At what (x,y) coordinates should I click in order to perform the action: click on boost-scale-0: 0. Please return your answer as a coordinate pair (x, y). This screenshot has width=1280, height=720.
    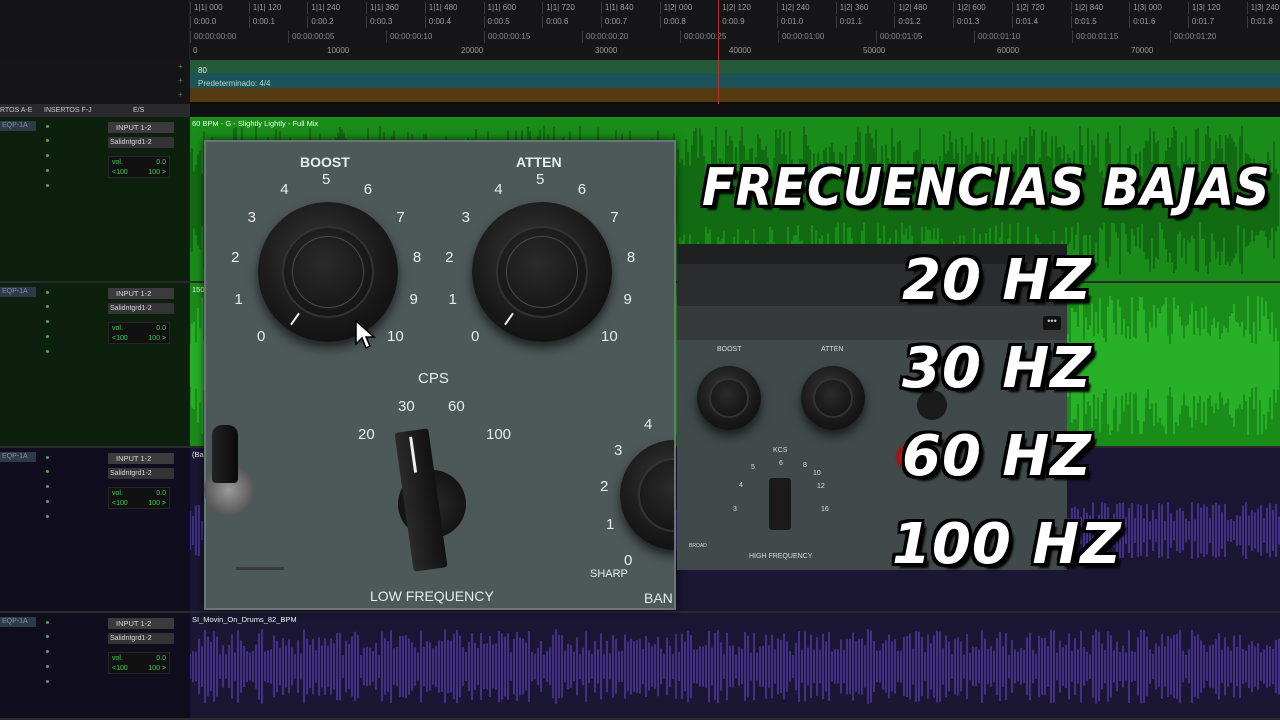
    Looking at the image, I should click on (261, 337).